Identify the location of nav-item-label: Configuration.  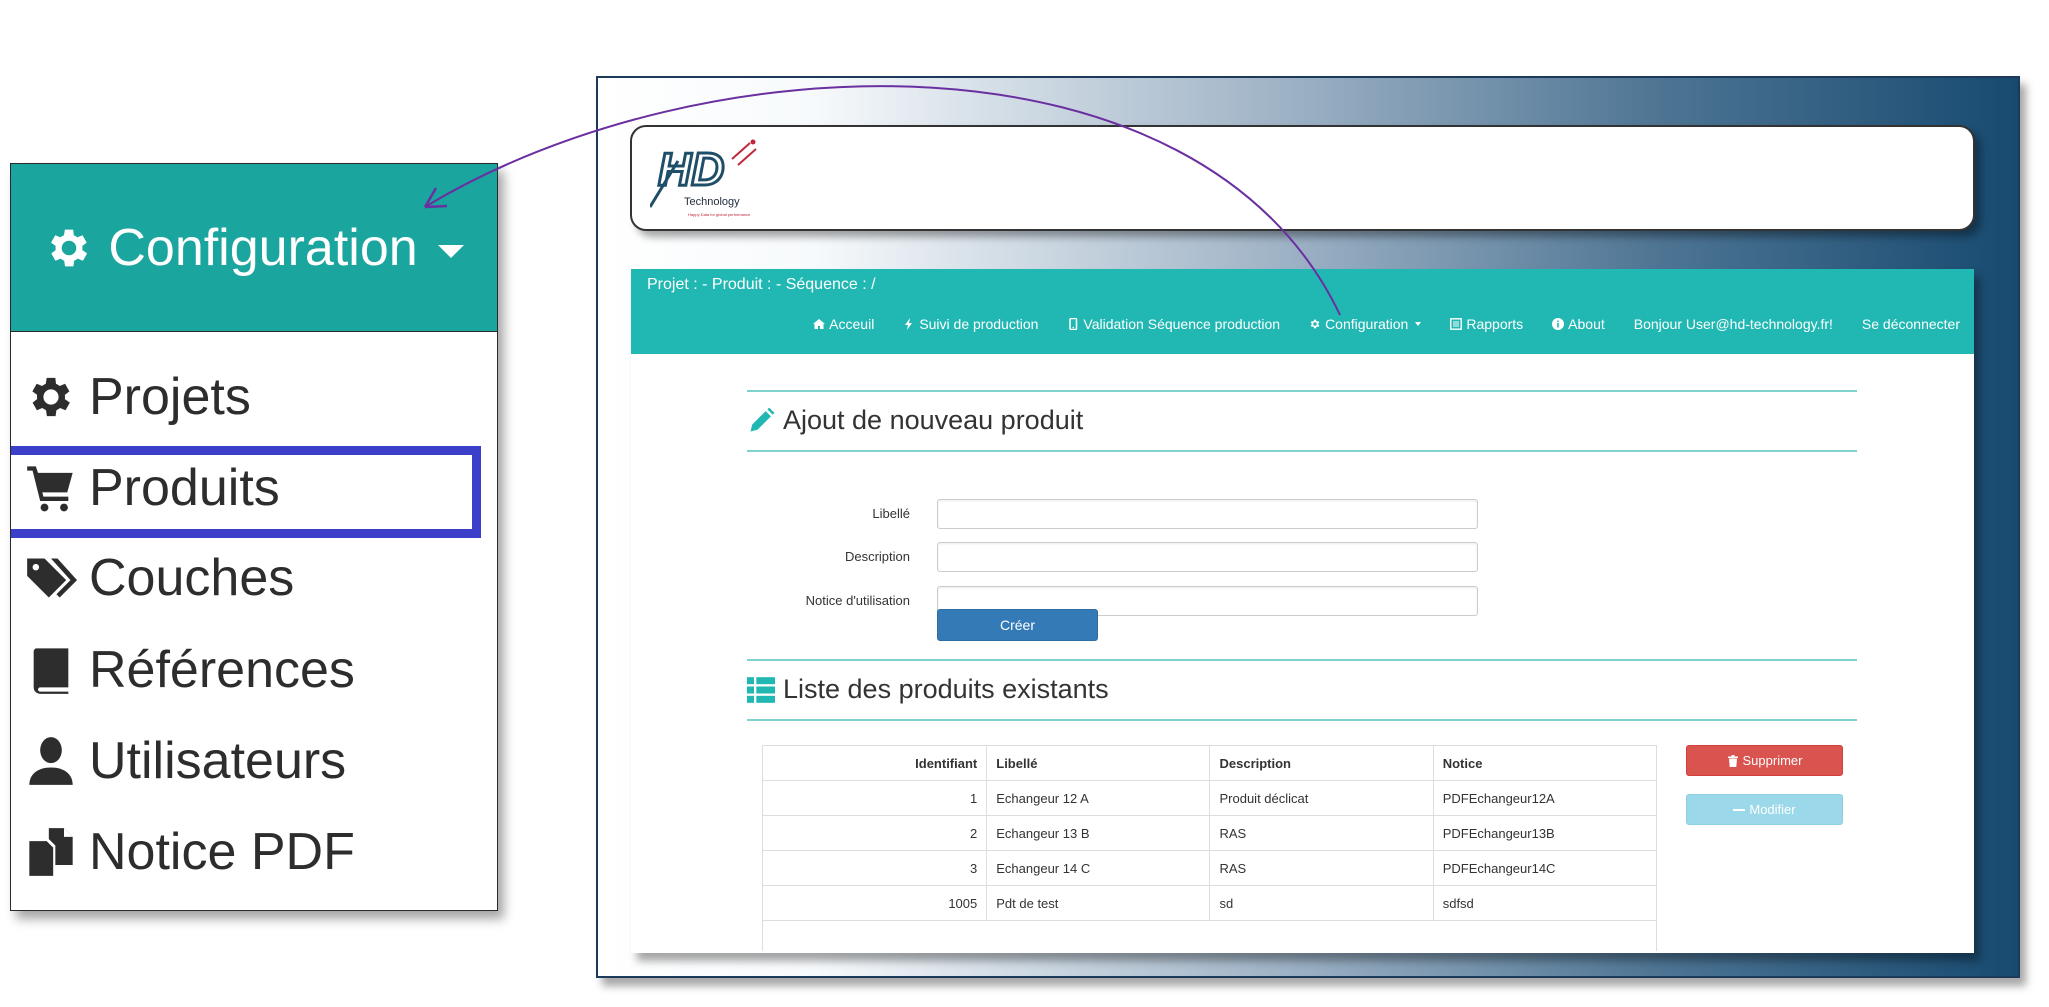
(1367, 324).